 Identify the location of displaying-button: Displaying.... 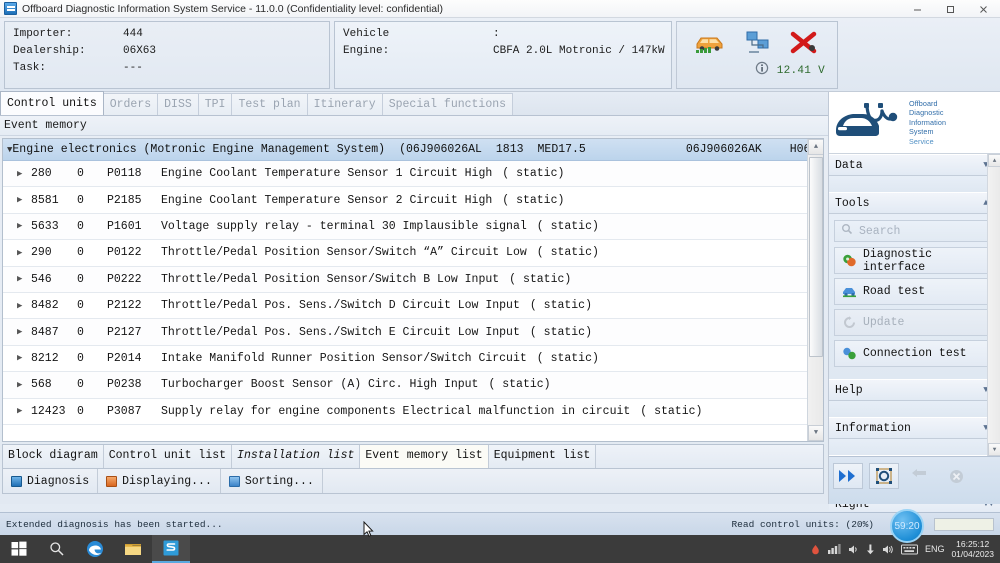
(159, 481).